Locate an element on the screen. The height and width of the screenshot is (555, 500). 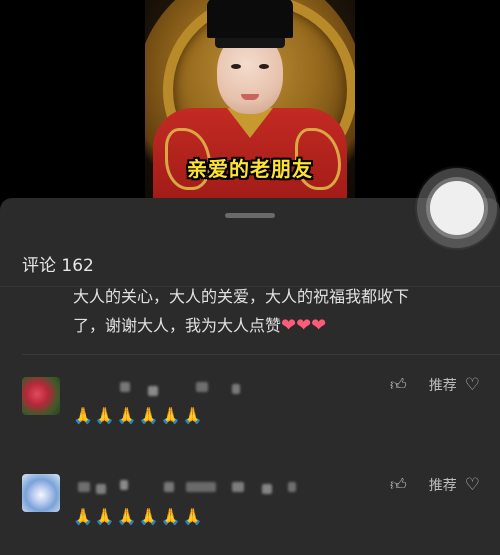
heart-emoji-icon: ❤❤❤ is located at coordinates (304, 325).